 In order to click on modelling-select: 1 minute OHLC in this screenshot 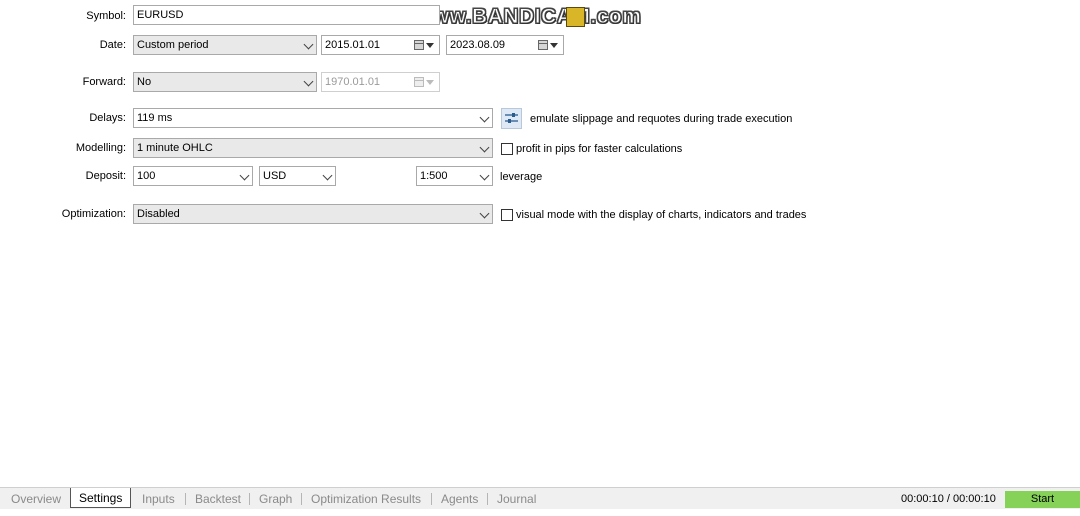, I will do `click(313, 148)`.